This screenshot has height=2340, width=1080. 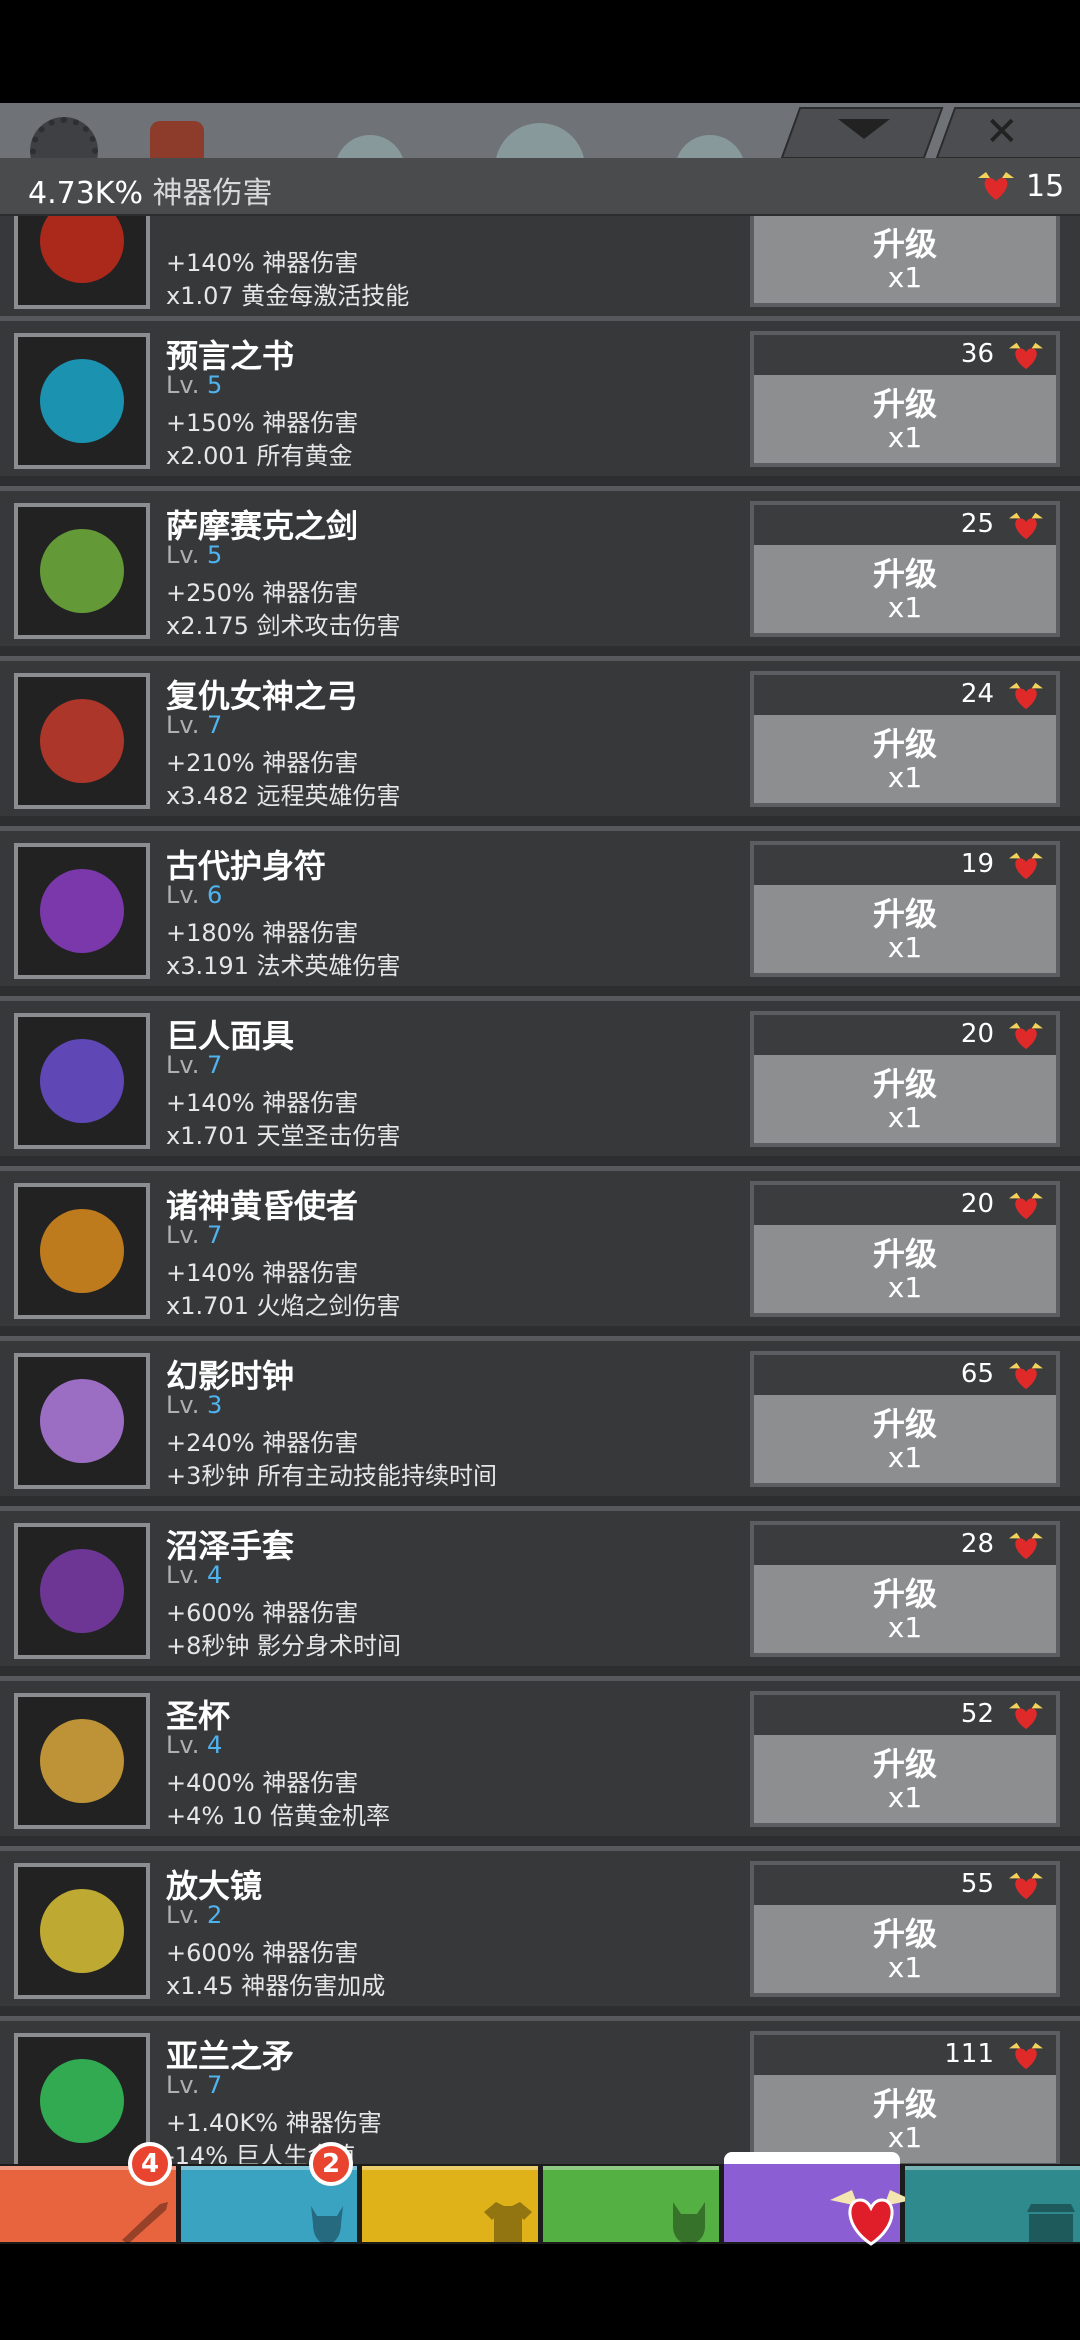 What do you see at coordinates (214, 1235) in the screenshot?
I see `level-number: 7` at bounding box center [214, 1235].